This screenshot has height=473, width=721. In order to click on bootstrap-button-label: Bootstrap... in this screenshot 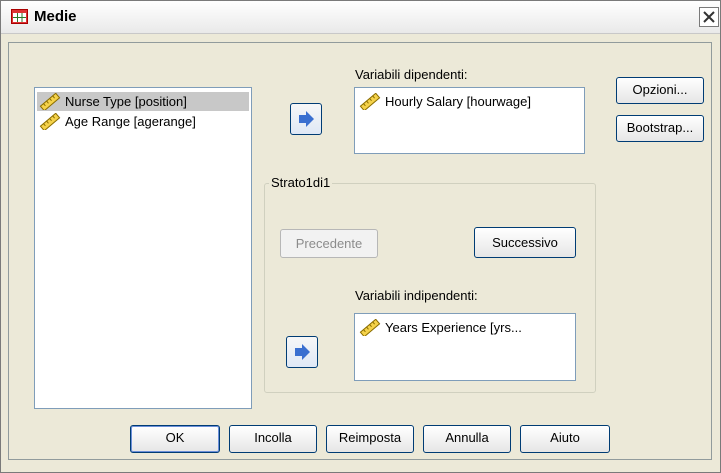, I will do `click(660, 127)`.